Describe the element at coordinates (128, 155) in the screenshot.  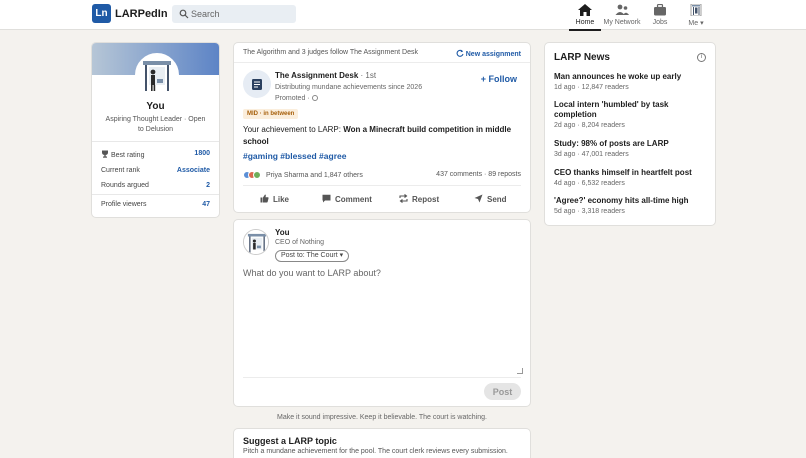
I see `stat-label: Best rating` at that location.